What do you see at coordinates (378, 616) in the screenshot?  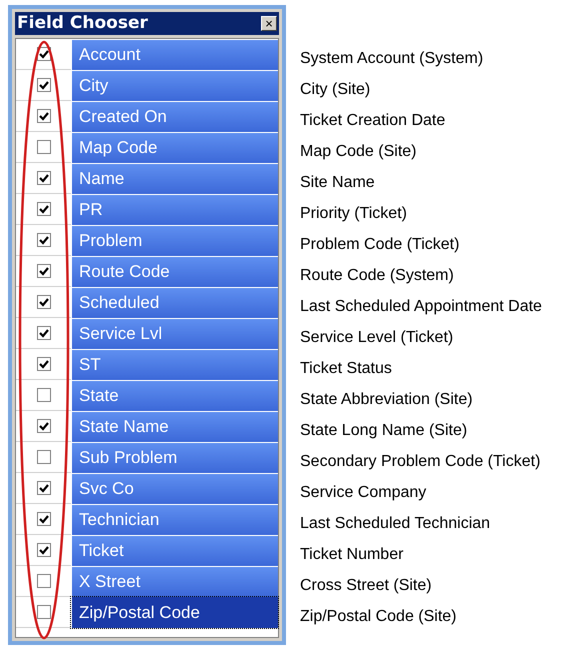 I see `field-description: Zip/Postal Code (Site)` at bounding box center [378, 616].